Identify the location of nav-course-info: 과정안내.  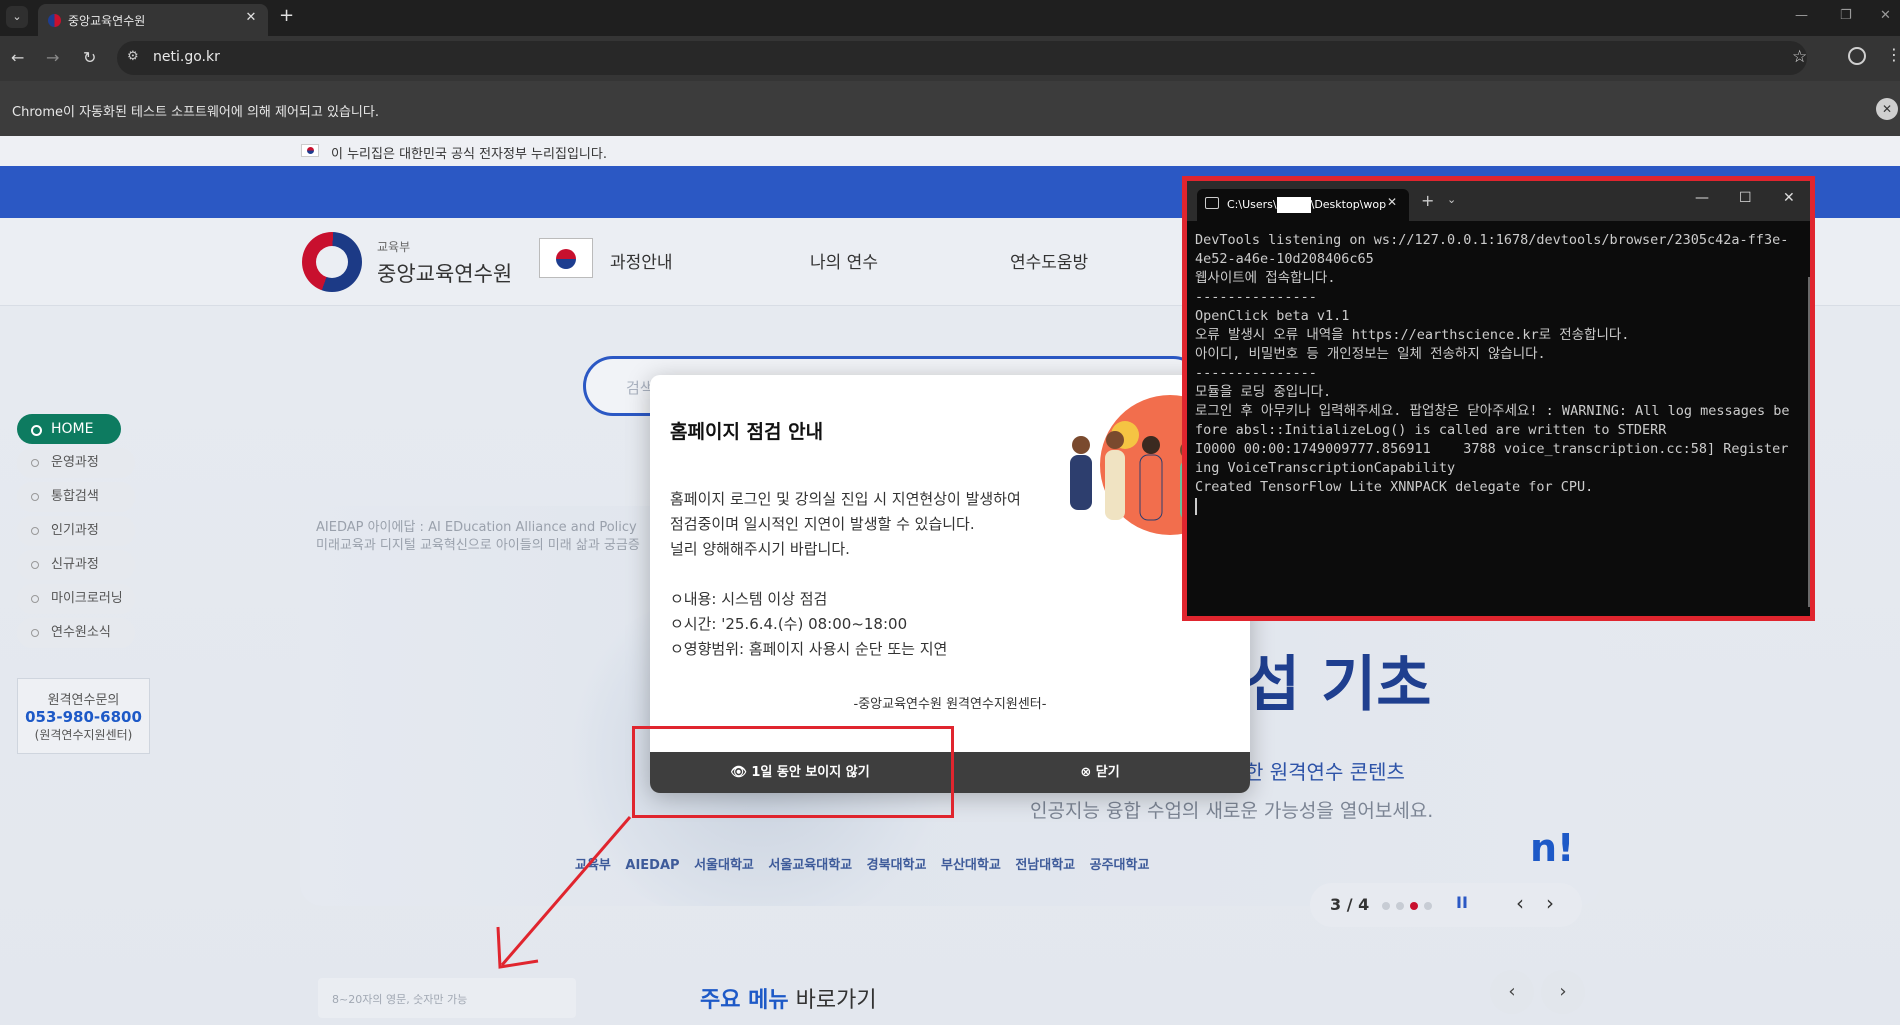
(641, 260).